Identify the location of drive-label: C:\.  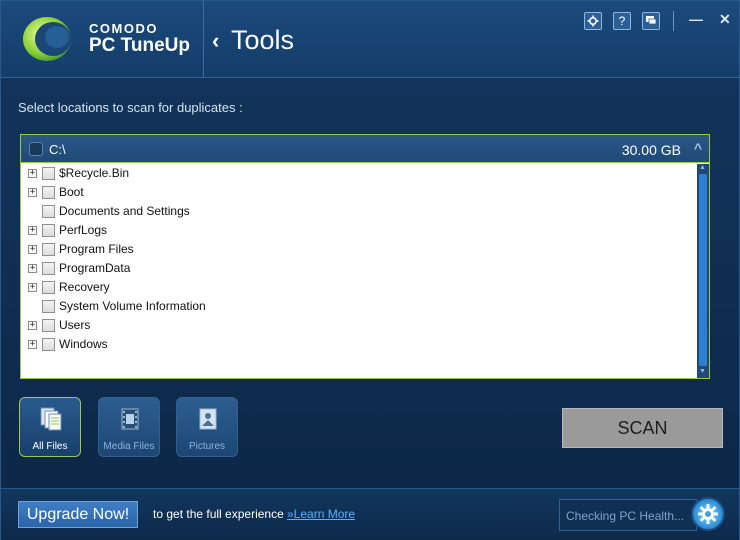
(57, 149).